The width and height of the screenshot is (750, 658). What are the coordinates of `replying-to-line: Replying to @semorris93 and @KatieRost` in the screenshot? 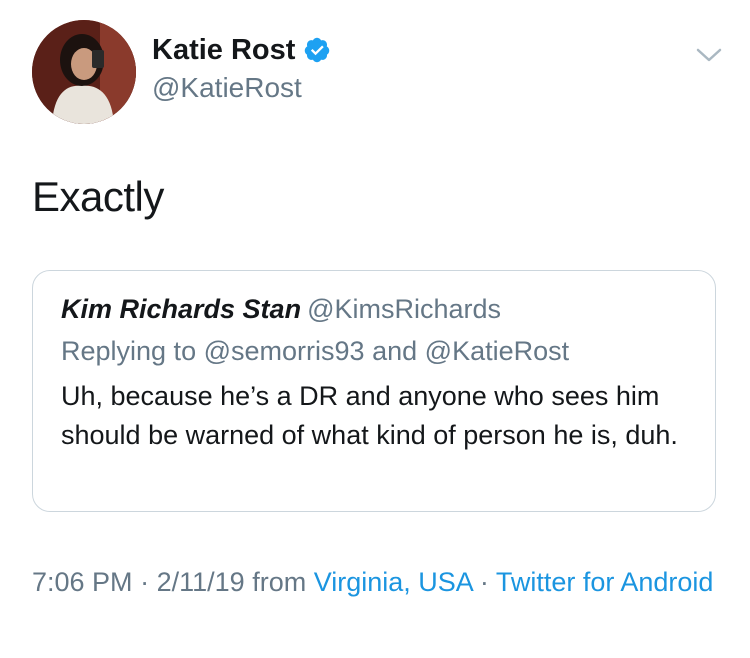 It's located at (315, 351).